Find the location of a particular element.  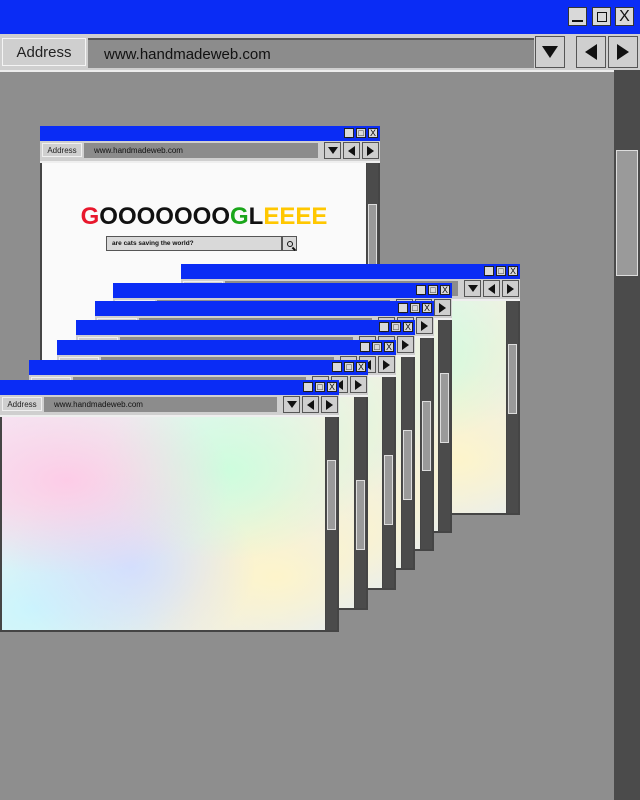

arrow-right-icon is located at coordinates (623, 52).